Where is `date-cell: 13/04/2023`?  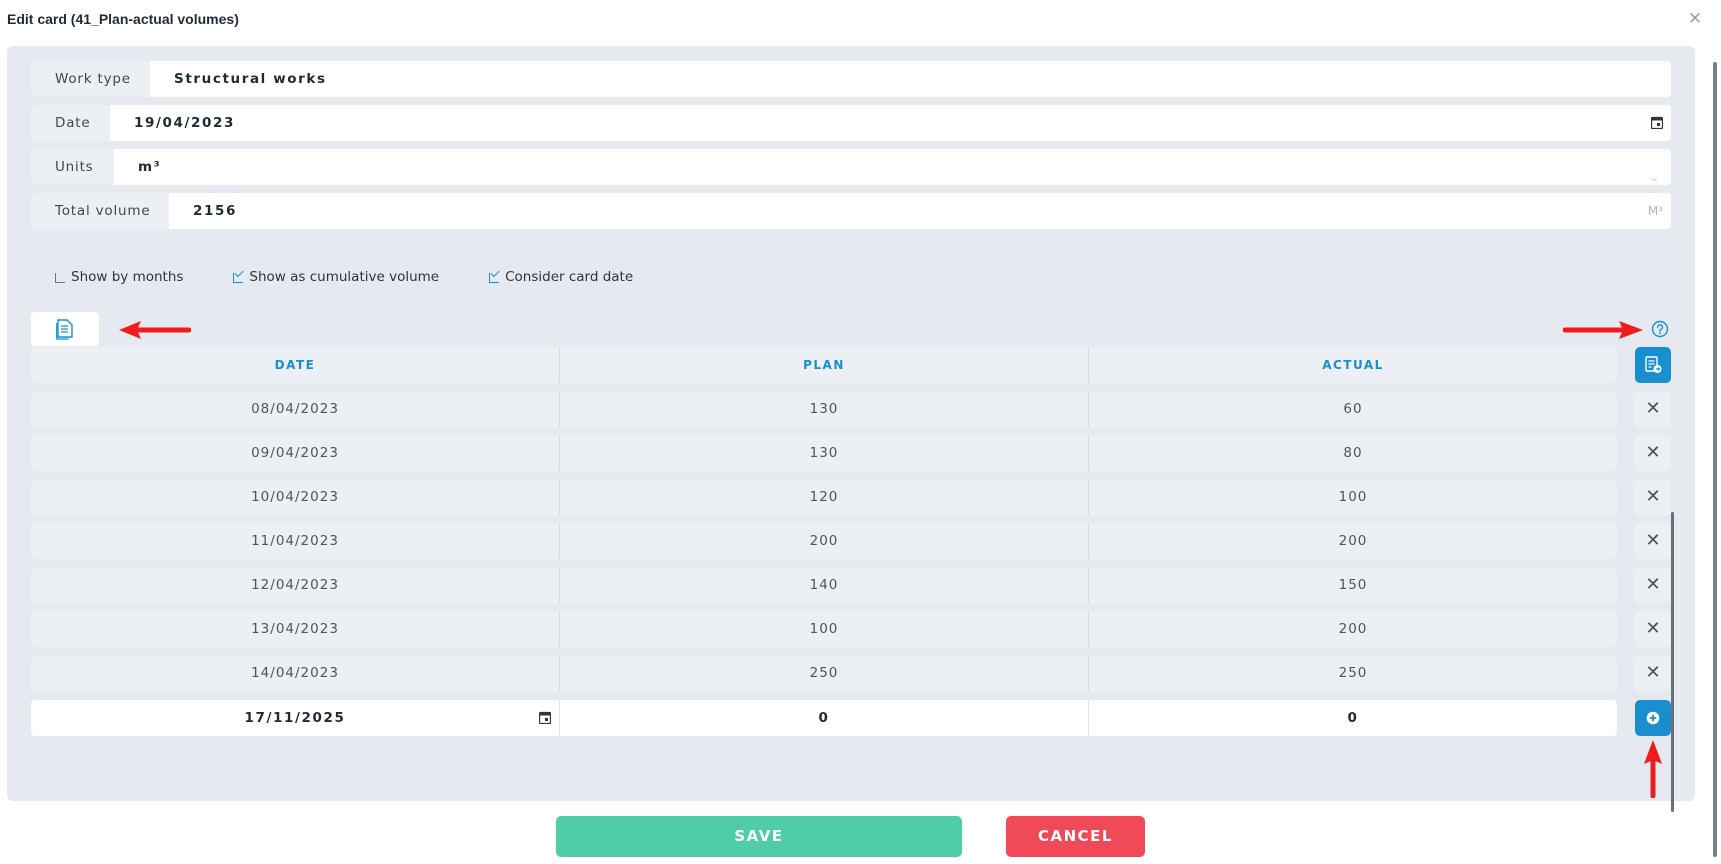
date-cell: 13/04/2023 is located at coordinates (295, 629).